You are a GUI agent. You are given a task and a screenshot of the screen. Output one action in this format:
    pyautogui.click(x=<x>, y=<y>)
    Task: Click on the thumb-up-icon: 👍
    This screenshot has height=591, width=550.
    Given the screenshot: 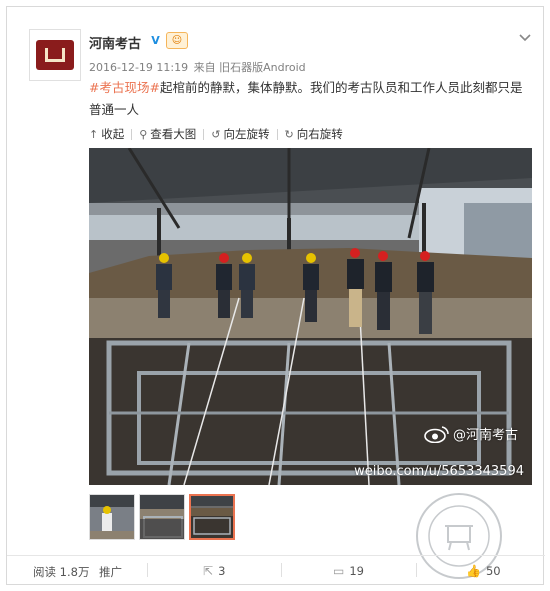 What is the action you would take?
    pyautogui.click(x=473, y=571)
    